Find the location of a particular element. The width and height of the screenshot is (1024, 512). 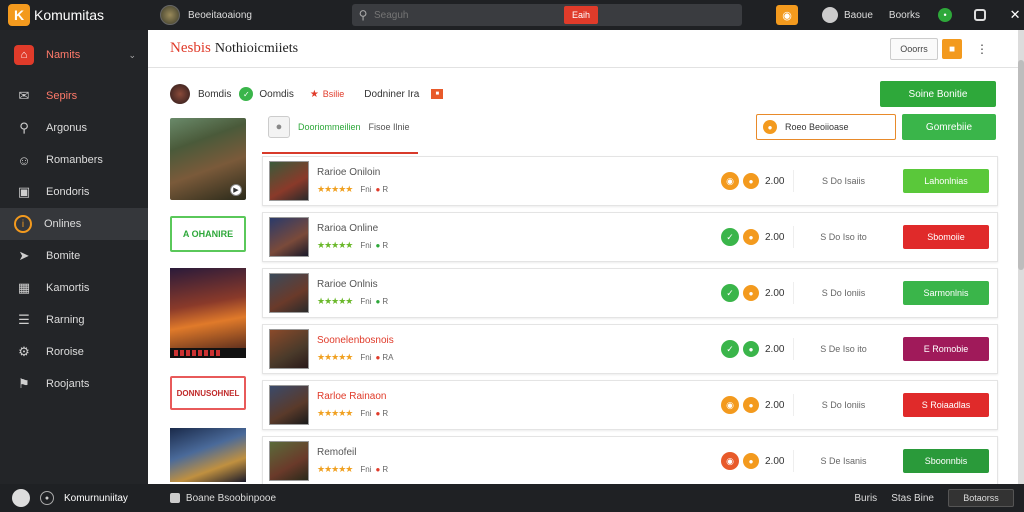

orange-action-icon: ■ is located at coordinates (952, 49).